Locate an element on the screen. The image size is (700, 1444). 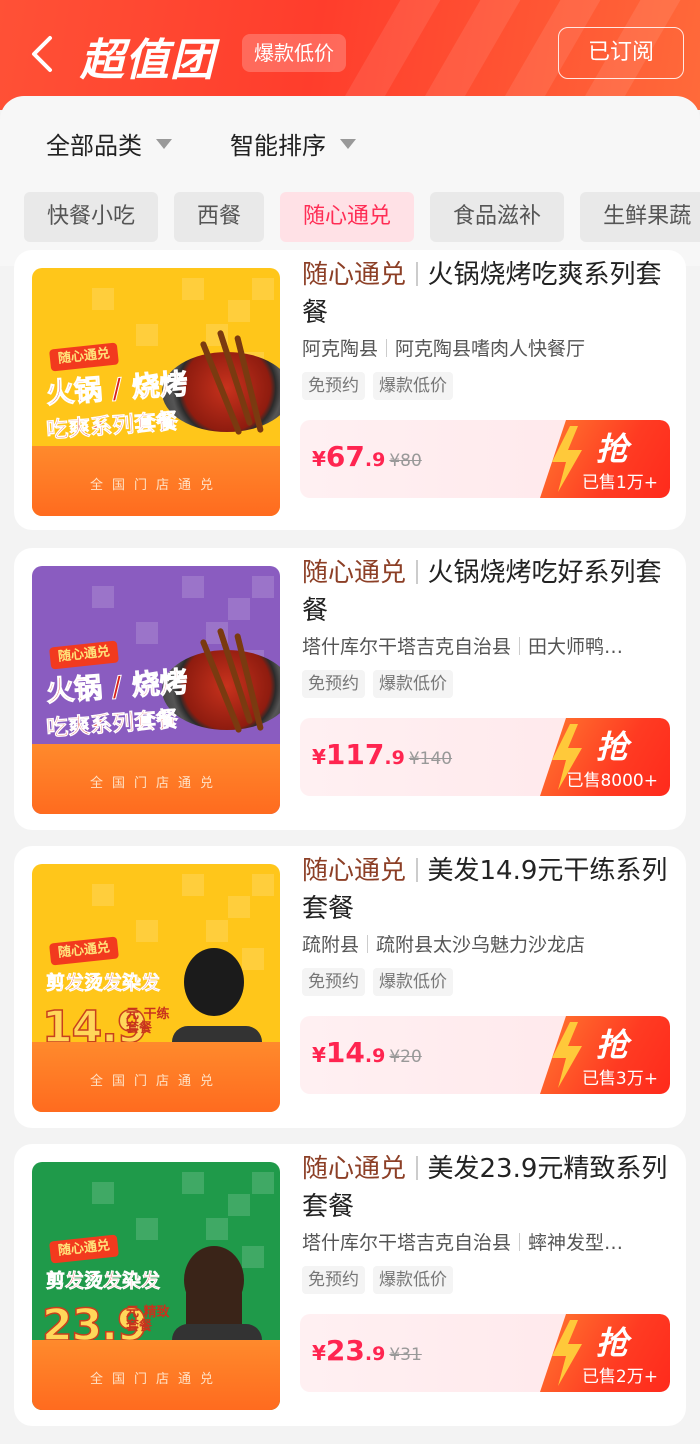
shop-county: 疏附县 is located at coordinates (331, 945).